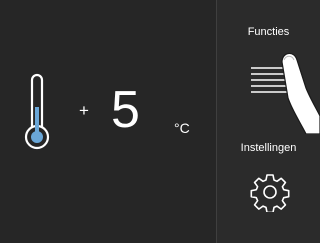  What do you see at coordinates (182, 128) in the screenshot?
I see `temperature-unit: °C` at bounding box center [182, 128].